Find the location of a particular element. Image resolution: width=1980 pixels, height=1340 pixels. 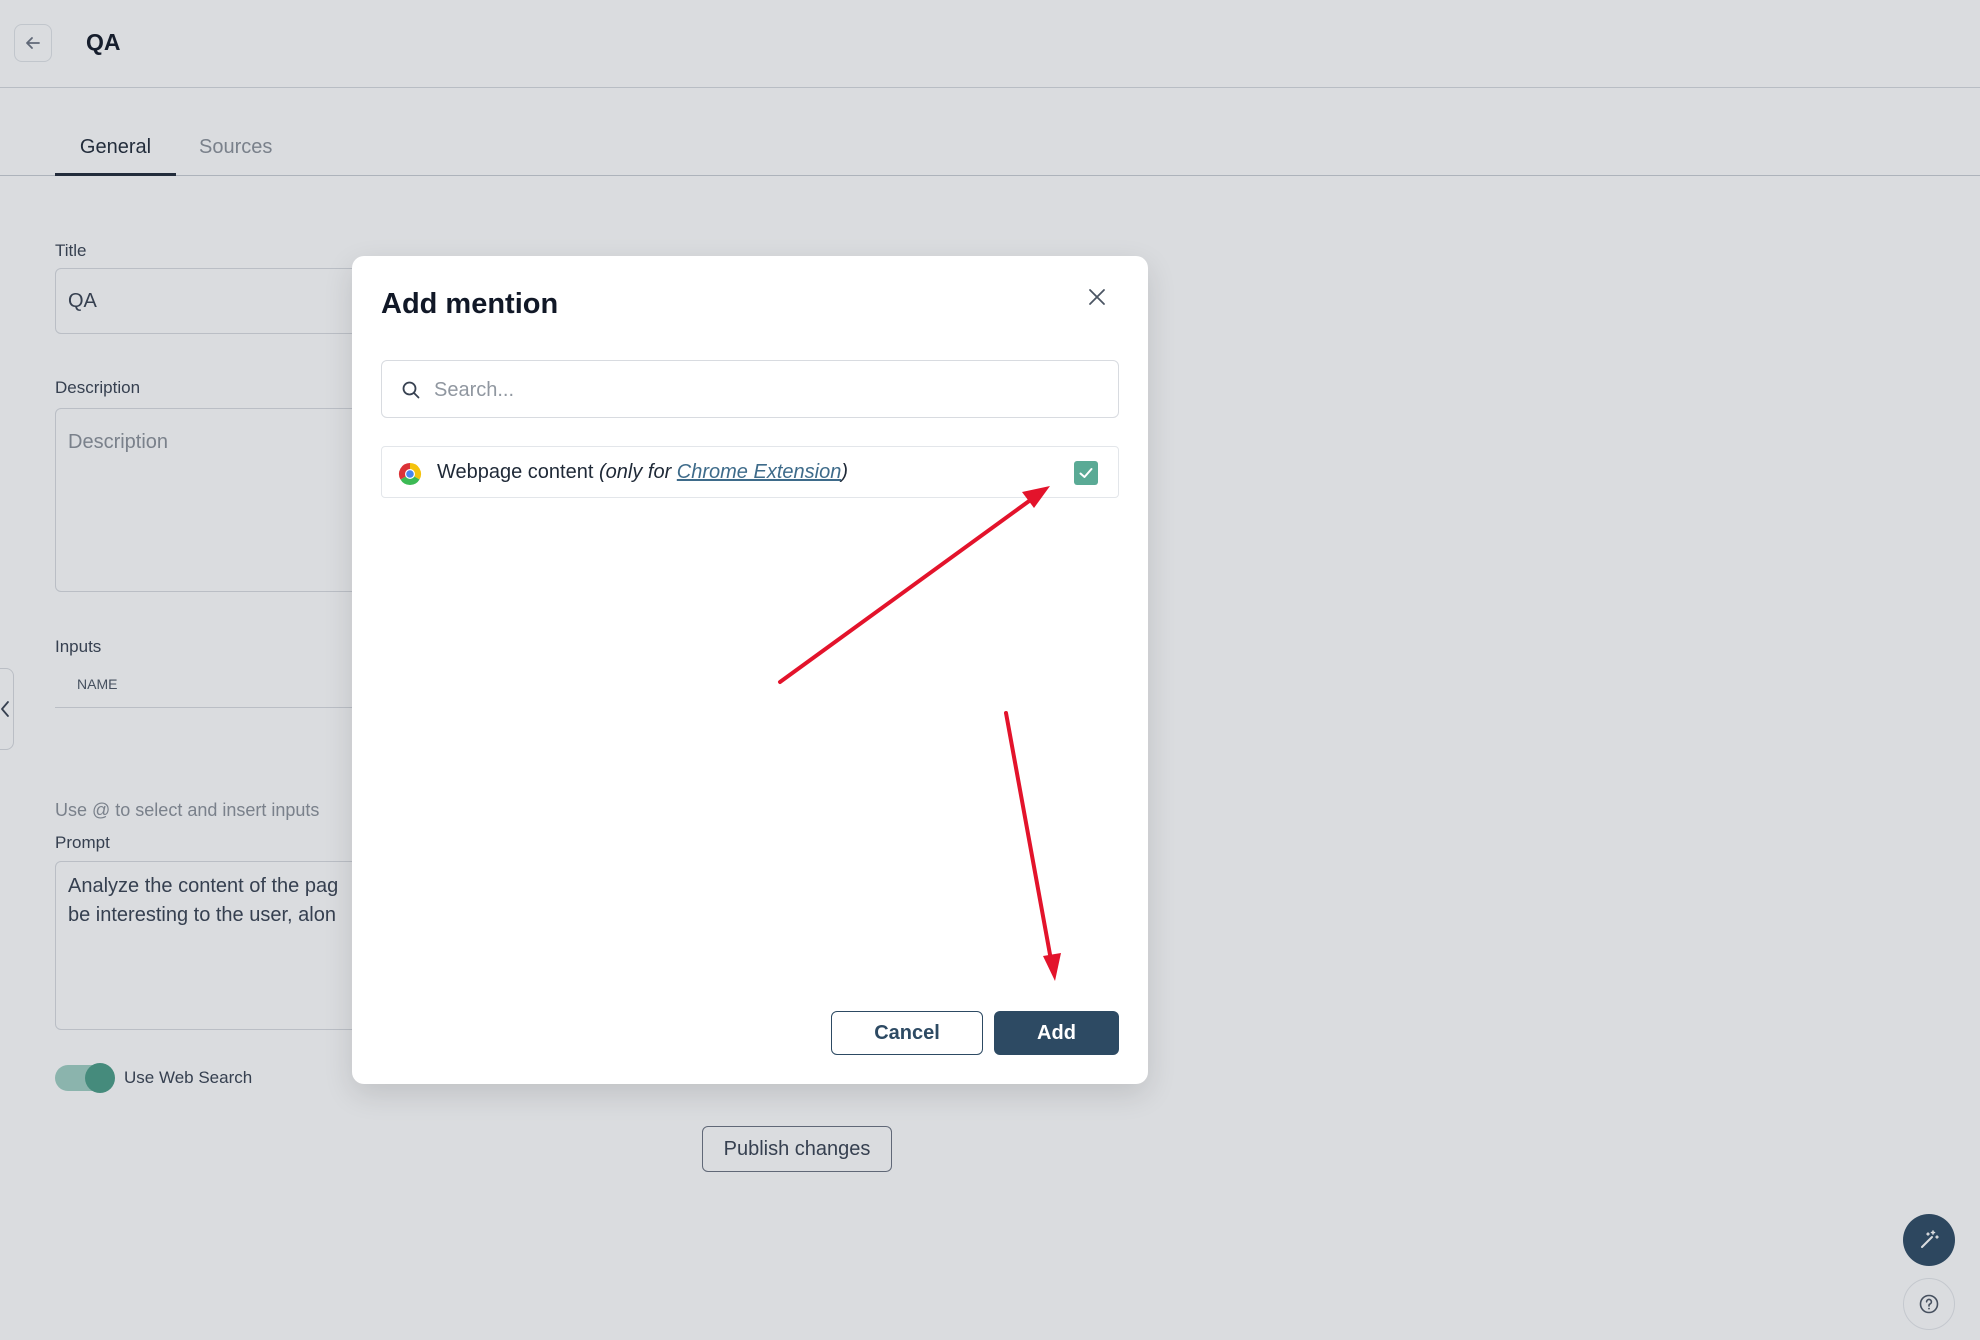

close-button is located at coordinates (1097, 297).